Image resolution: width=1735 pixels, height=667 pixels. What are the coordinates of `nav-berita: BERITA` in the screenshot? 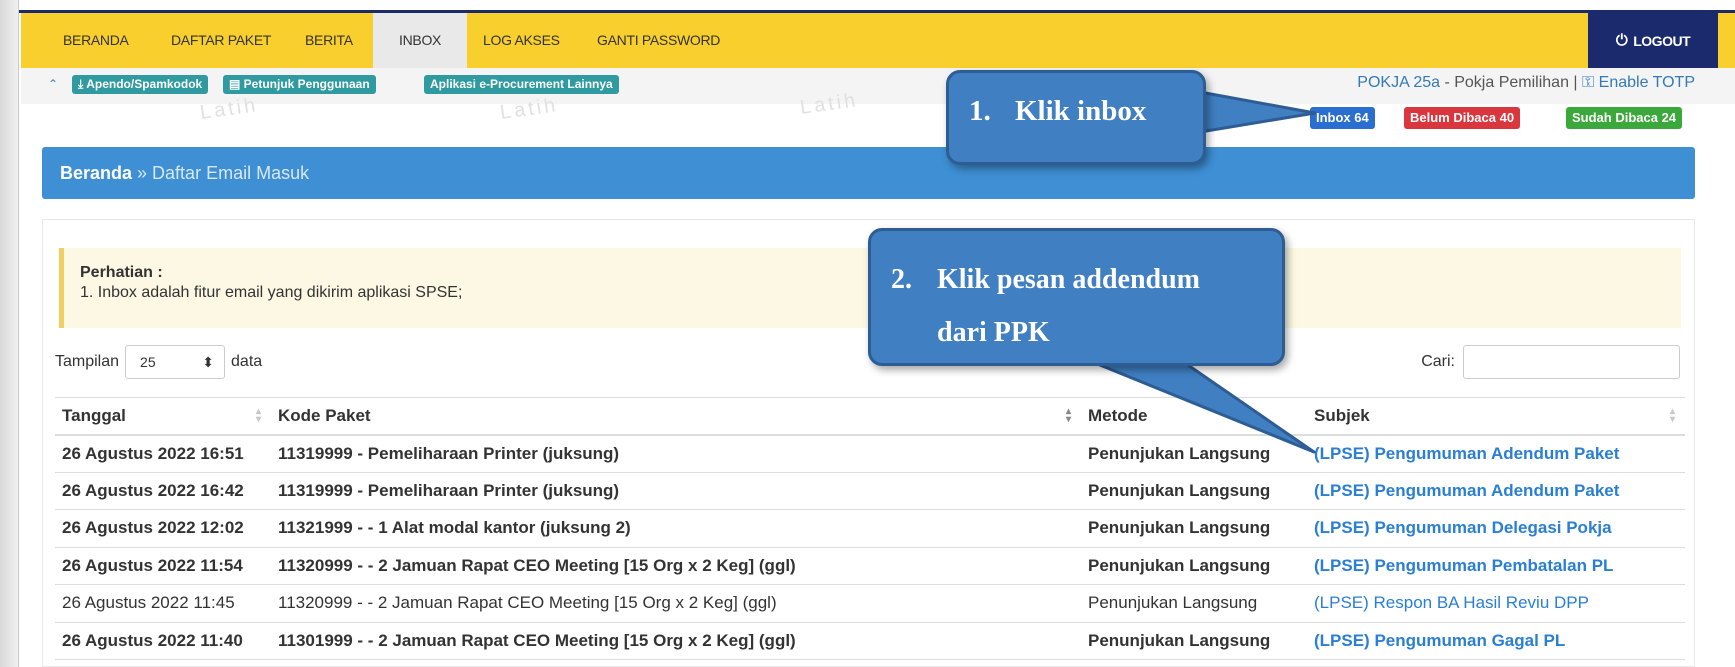 It's located at (329, 40).